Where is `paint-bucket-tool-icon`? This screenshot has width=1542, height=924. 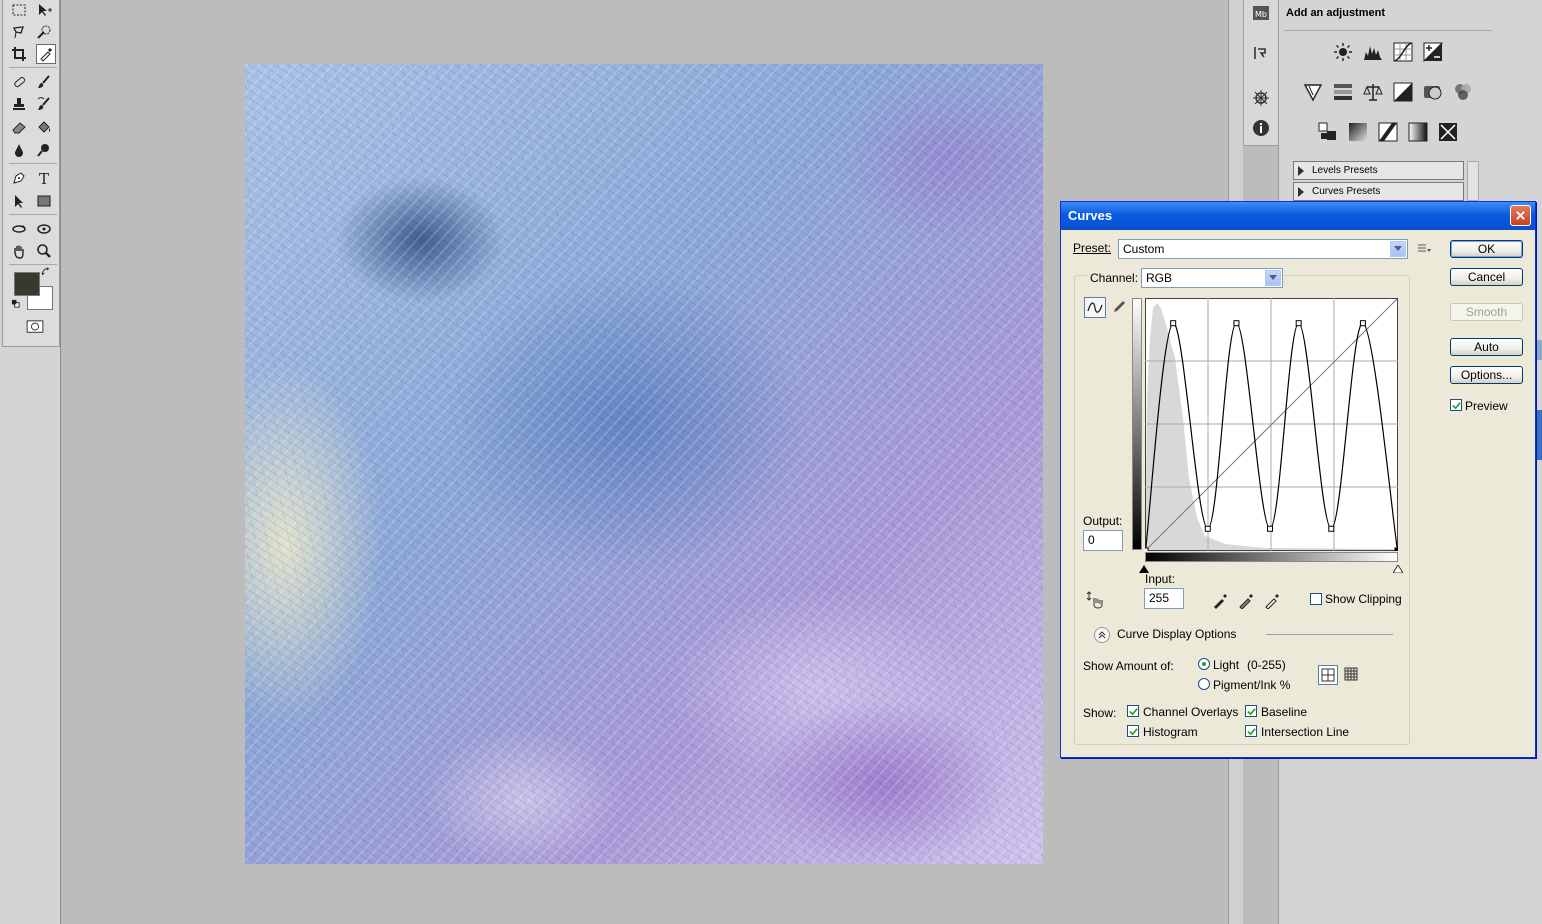
paint-bucket-tool-icon is located at coordinates (44, 127).